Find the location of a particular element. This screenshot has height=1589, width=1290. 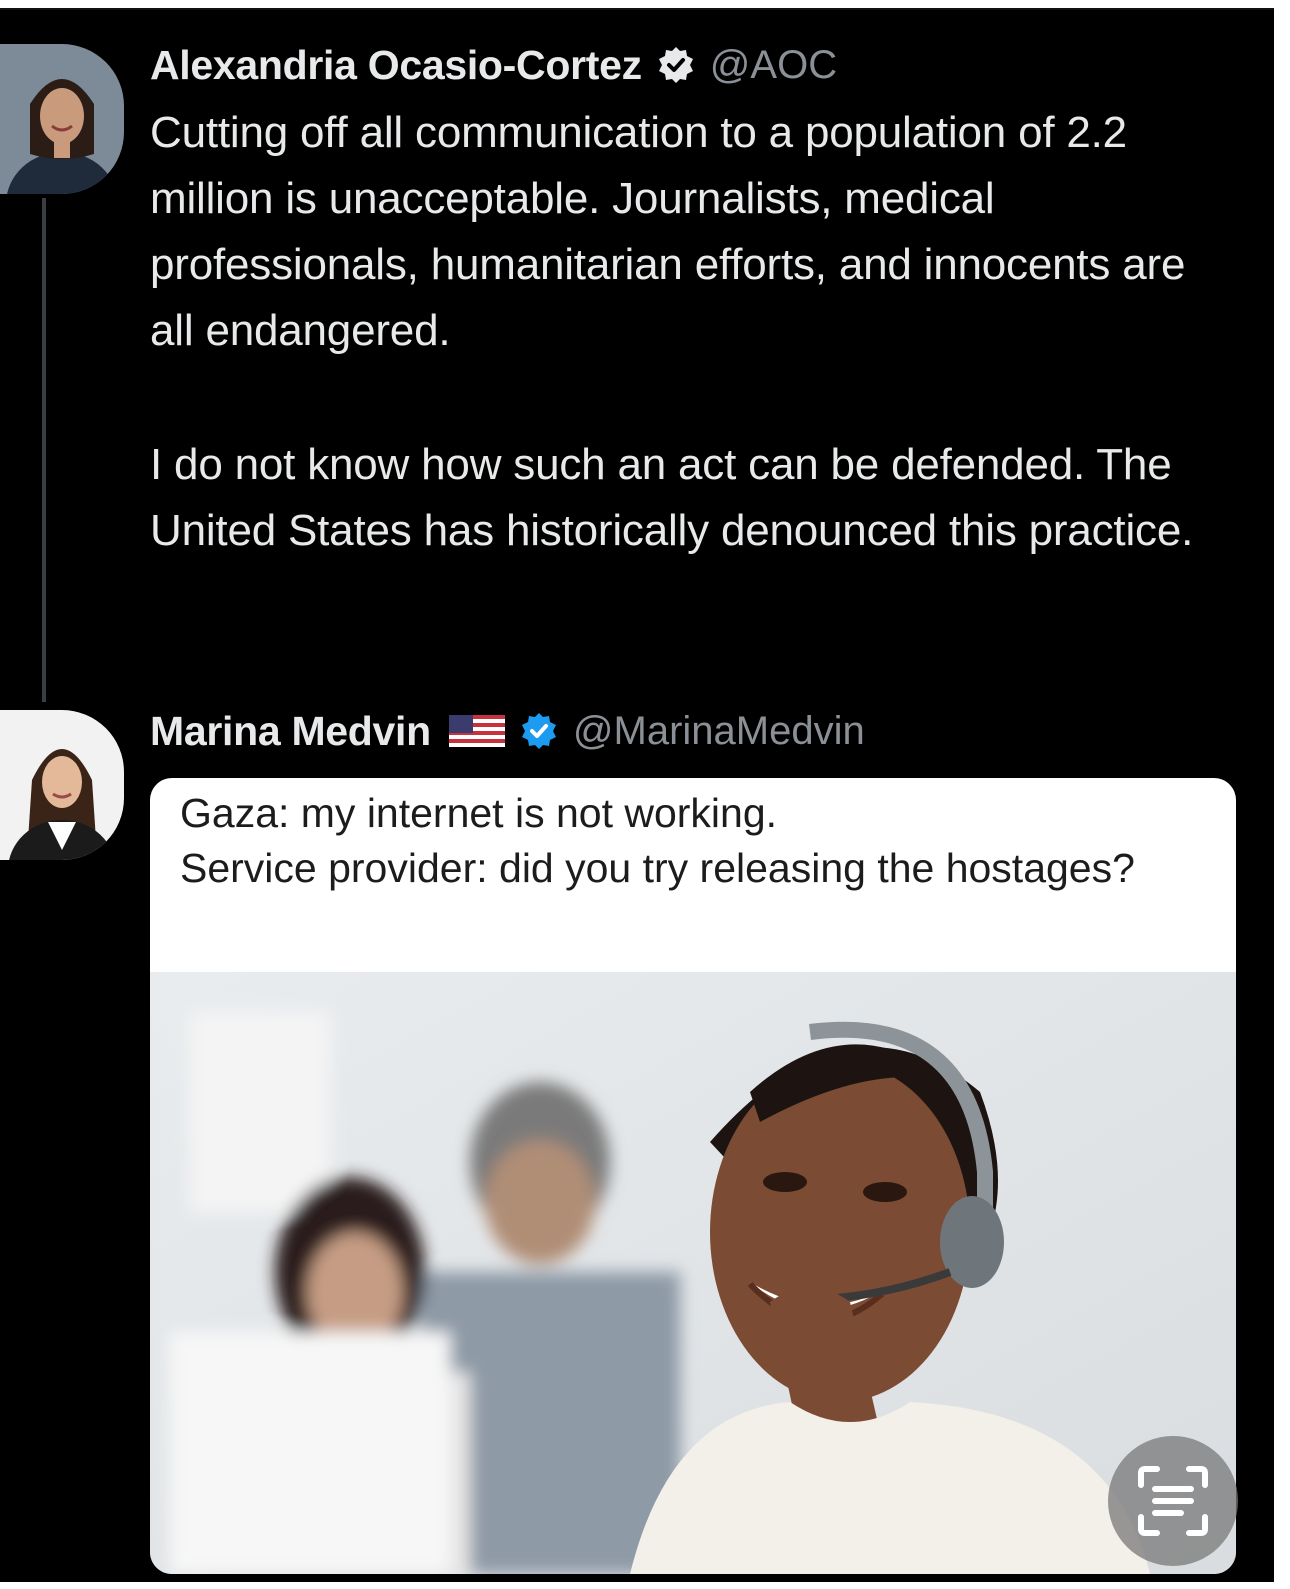

tweet-header-marina: Marina Medvin @MarinaMedvin is located at coordinates (507, 731).